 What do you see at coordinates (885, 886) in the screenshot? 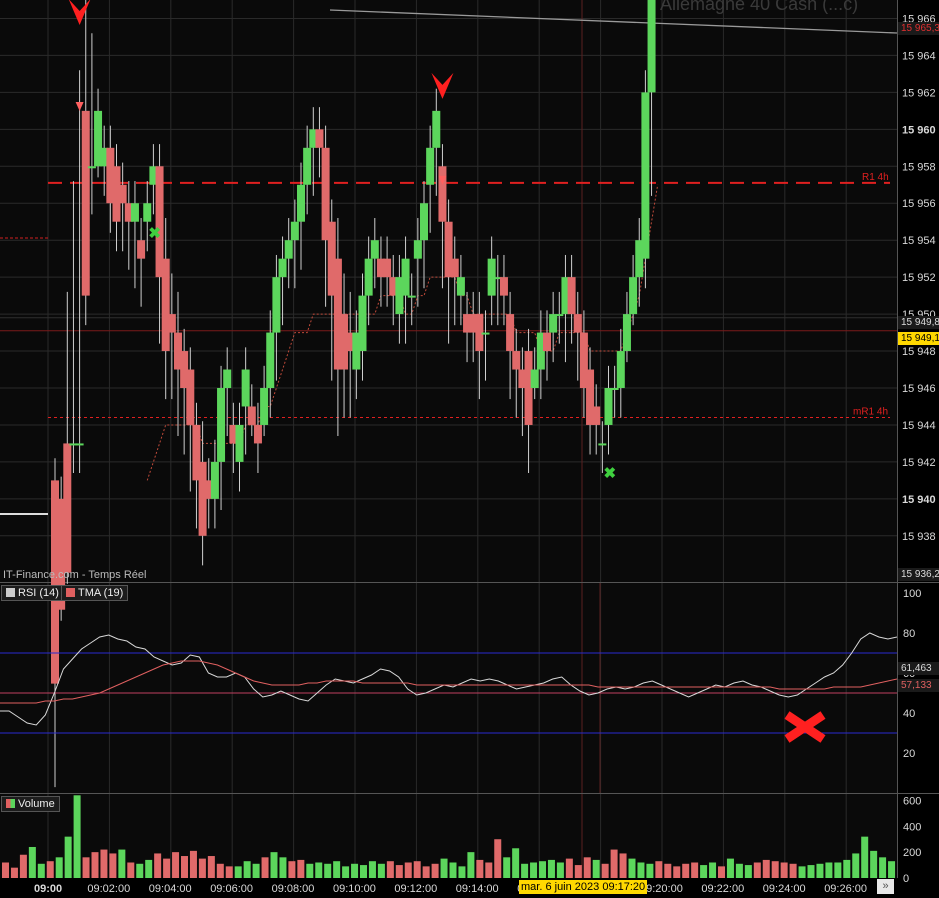
I see `scroll-end-button: »` at bounding box center [885, 886].